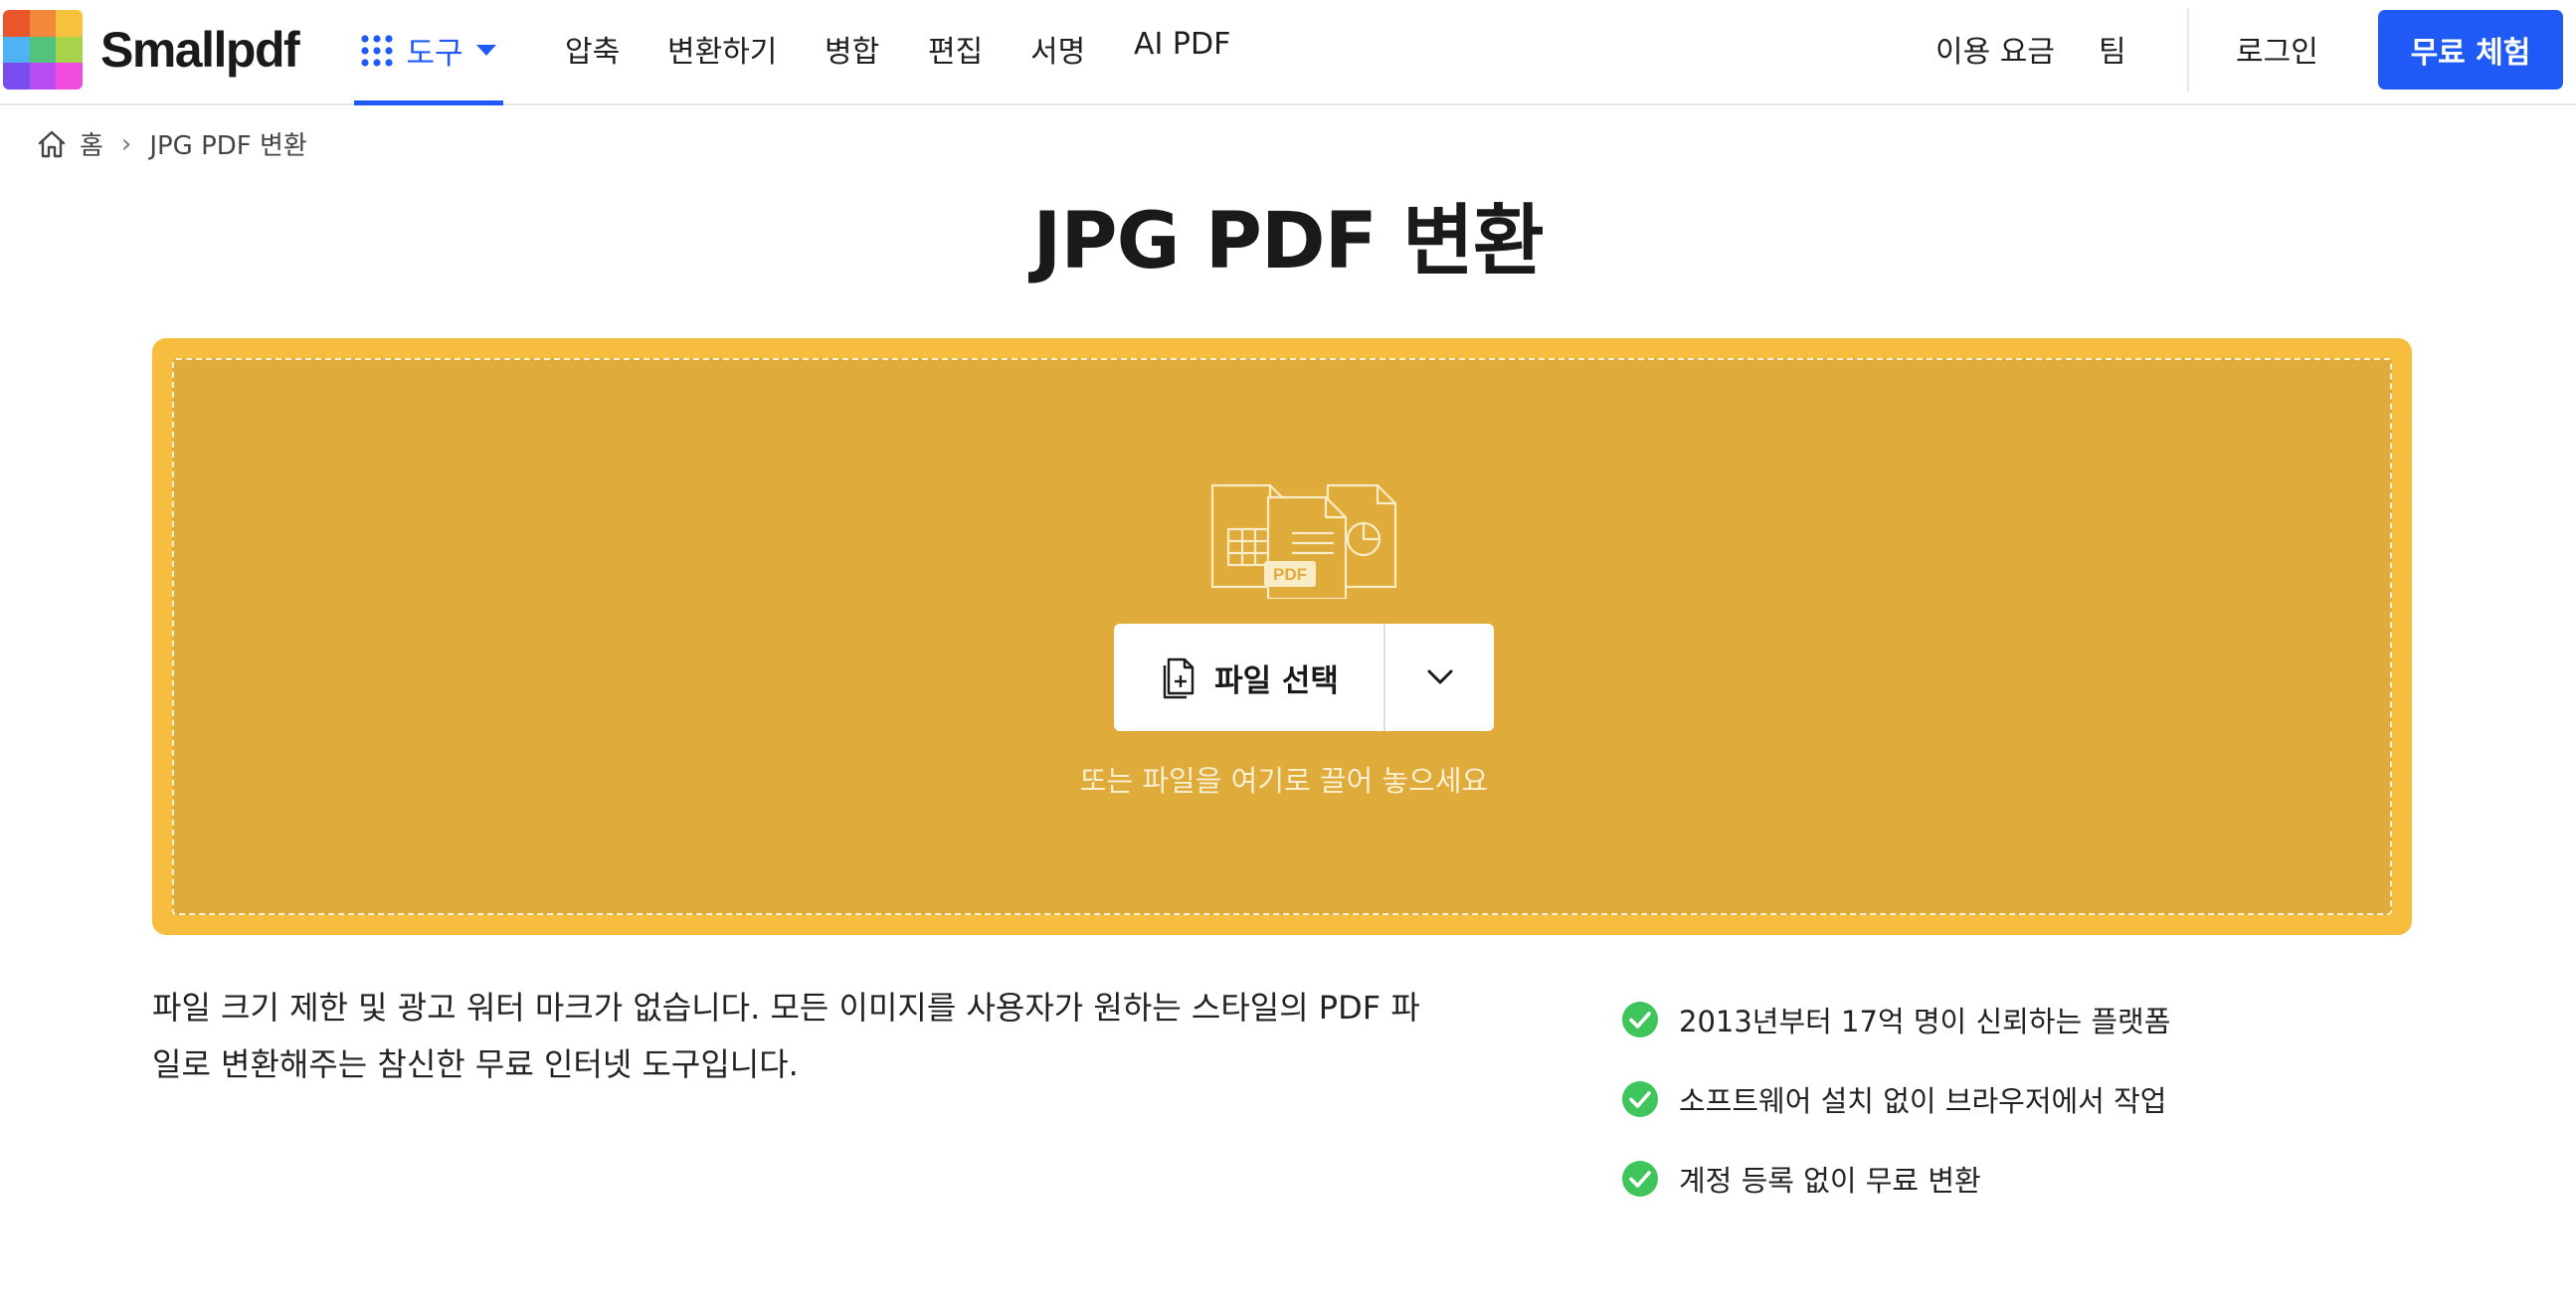  I want to click on tools-menu-button: 도구, so click(428, 52).